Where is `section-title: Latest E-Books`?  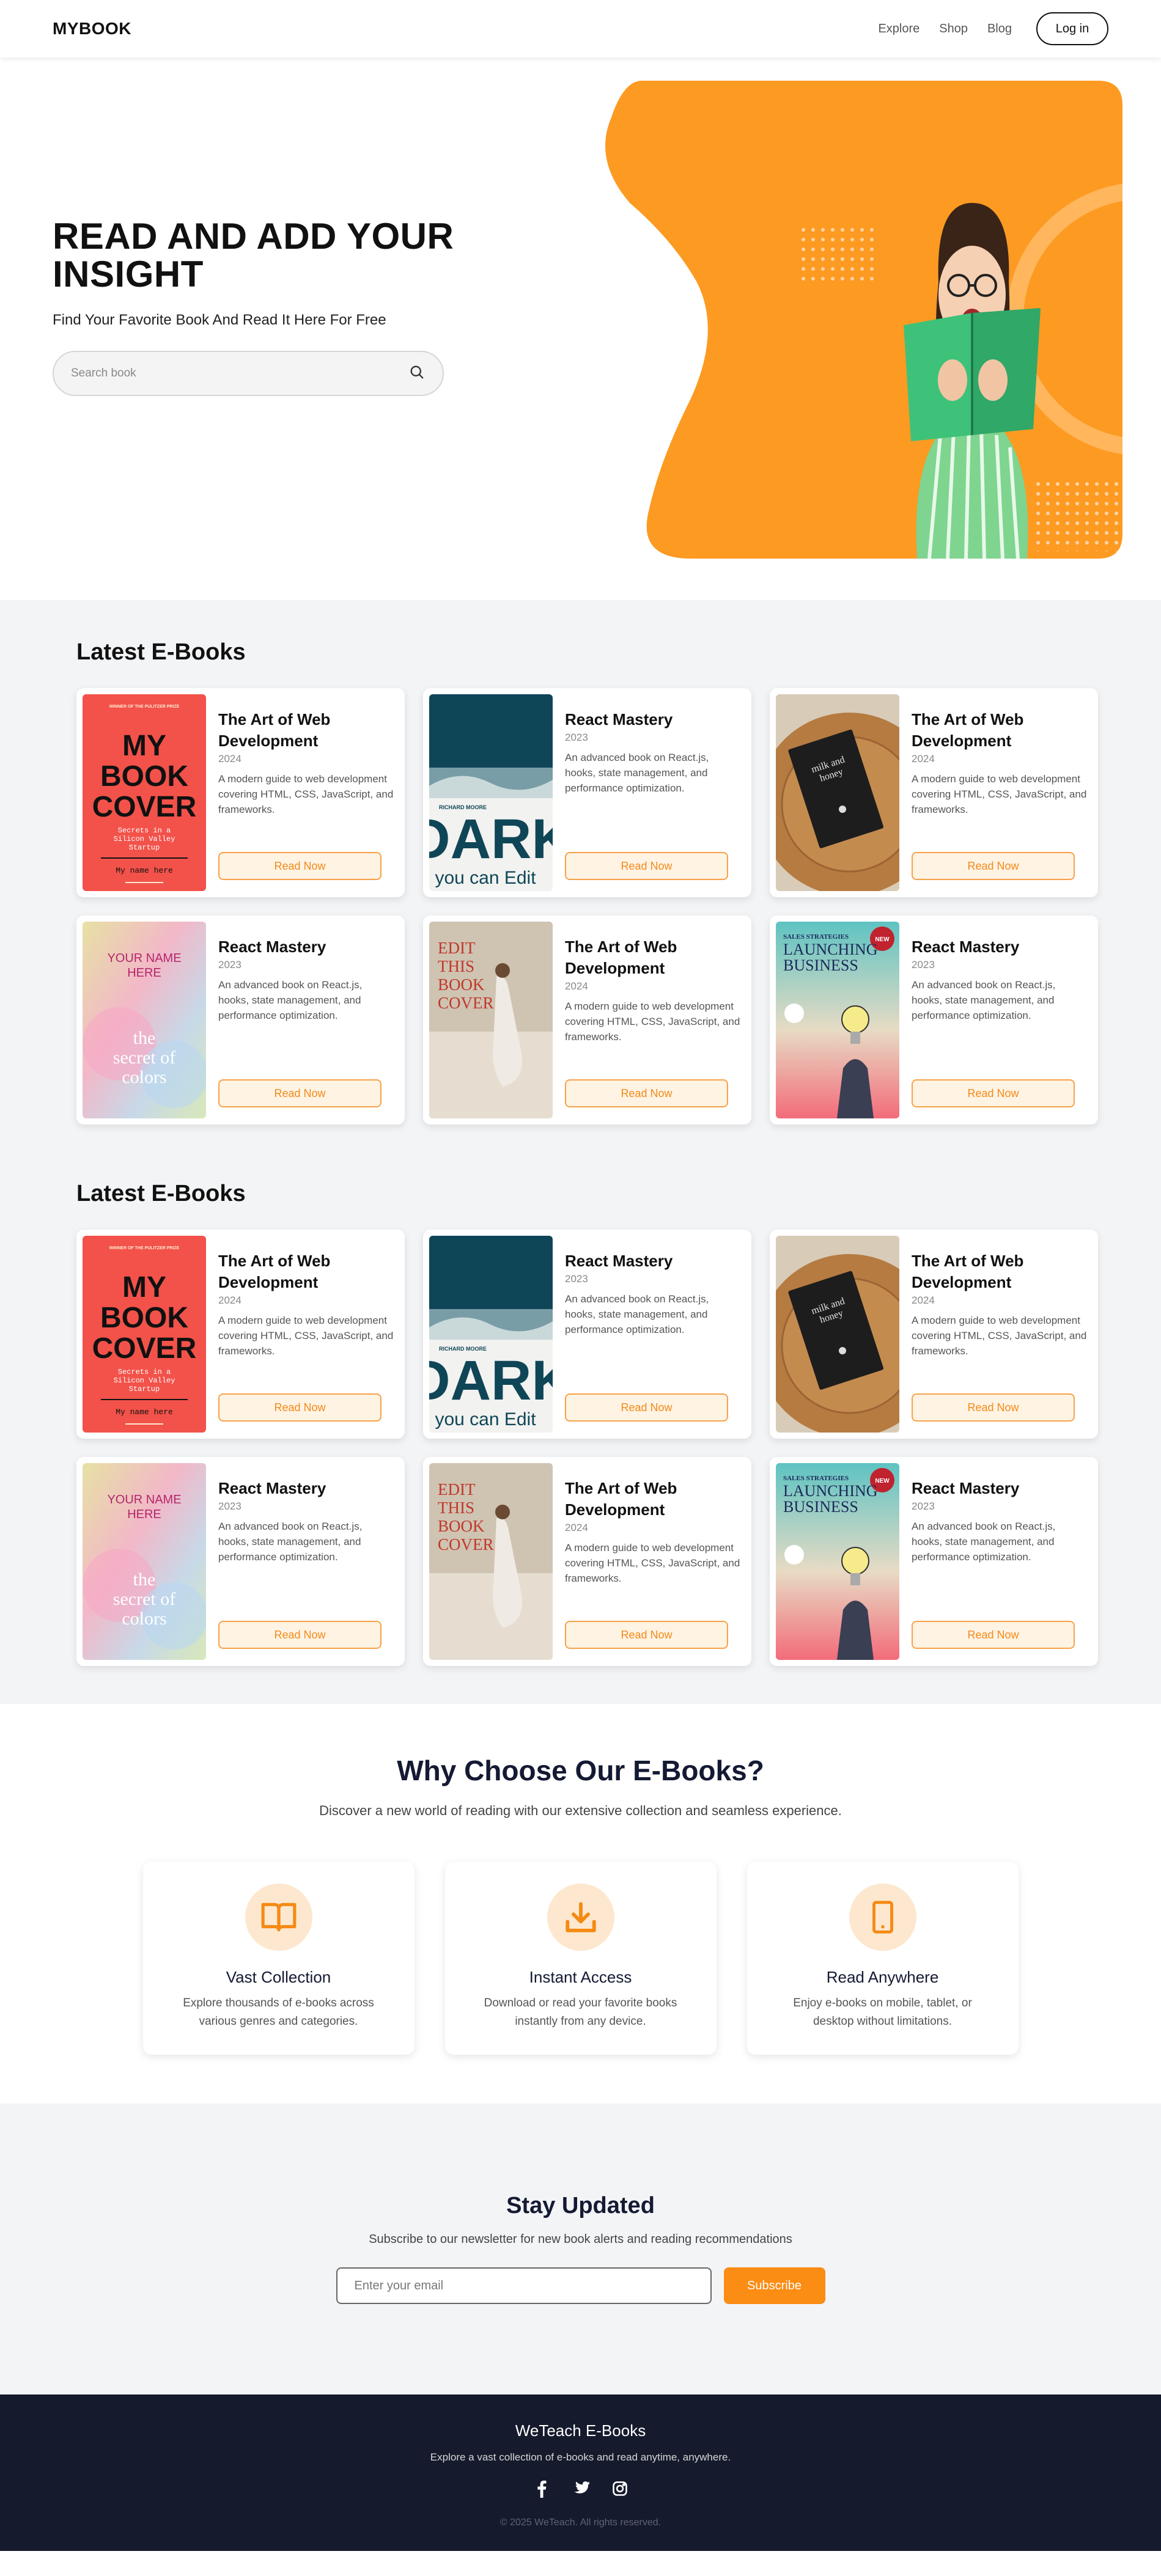 section-title: Latest E-Books is located at coordinates (161, 652).